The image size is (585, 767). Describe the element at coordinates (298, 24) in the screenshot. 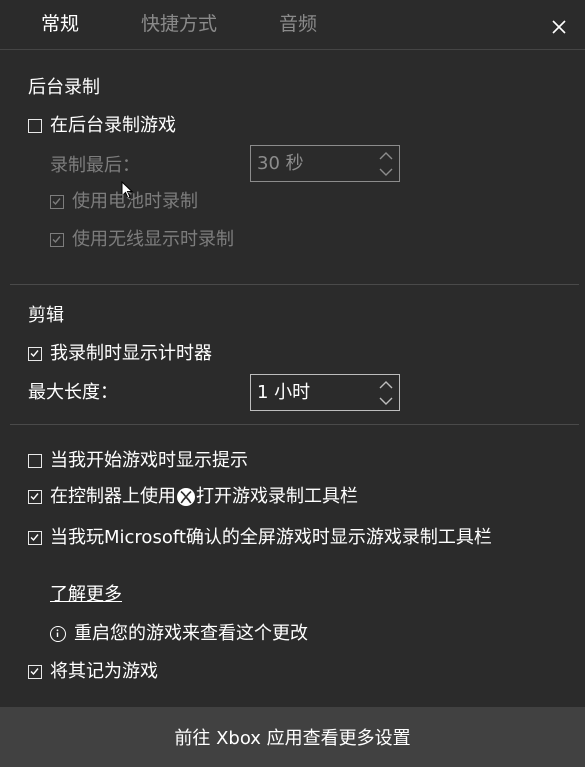

I see `tab-audio: 音频` at that location.